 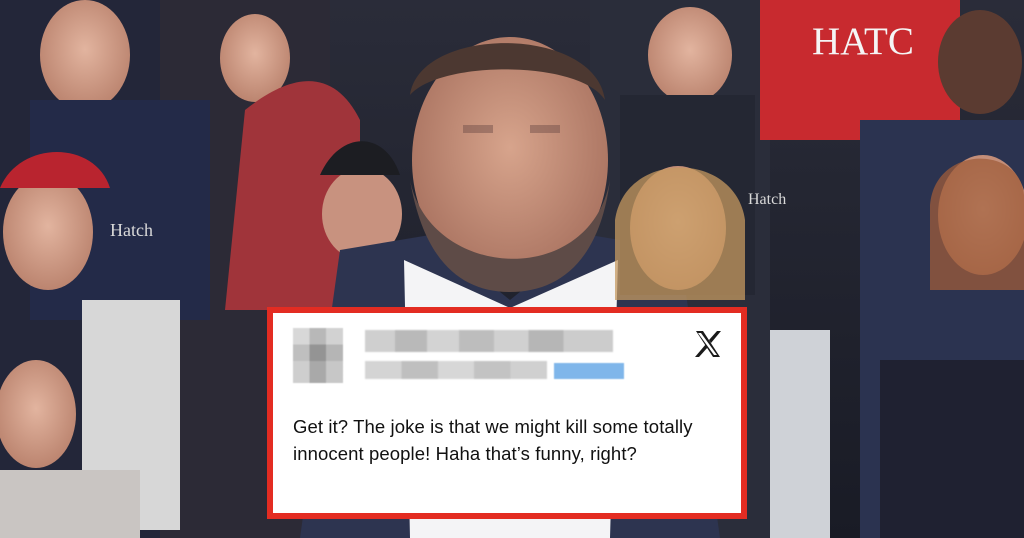 What do you see at coordinates (708, 344) in the screenshot?
I see `x-logo-icon` at bounding box center [708, 344].